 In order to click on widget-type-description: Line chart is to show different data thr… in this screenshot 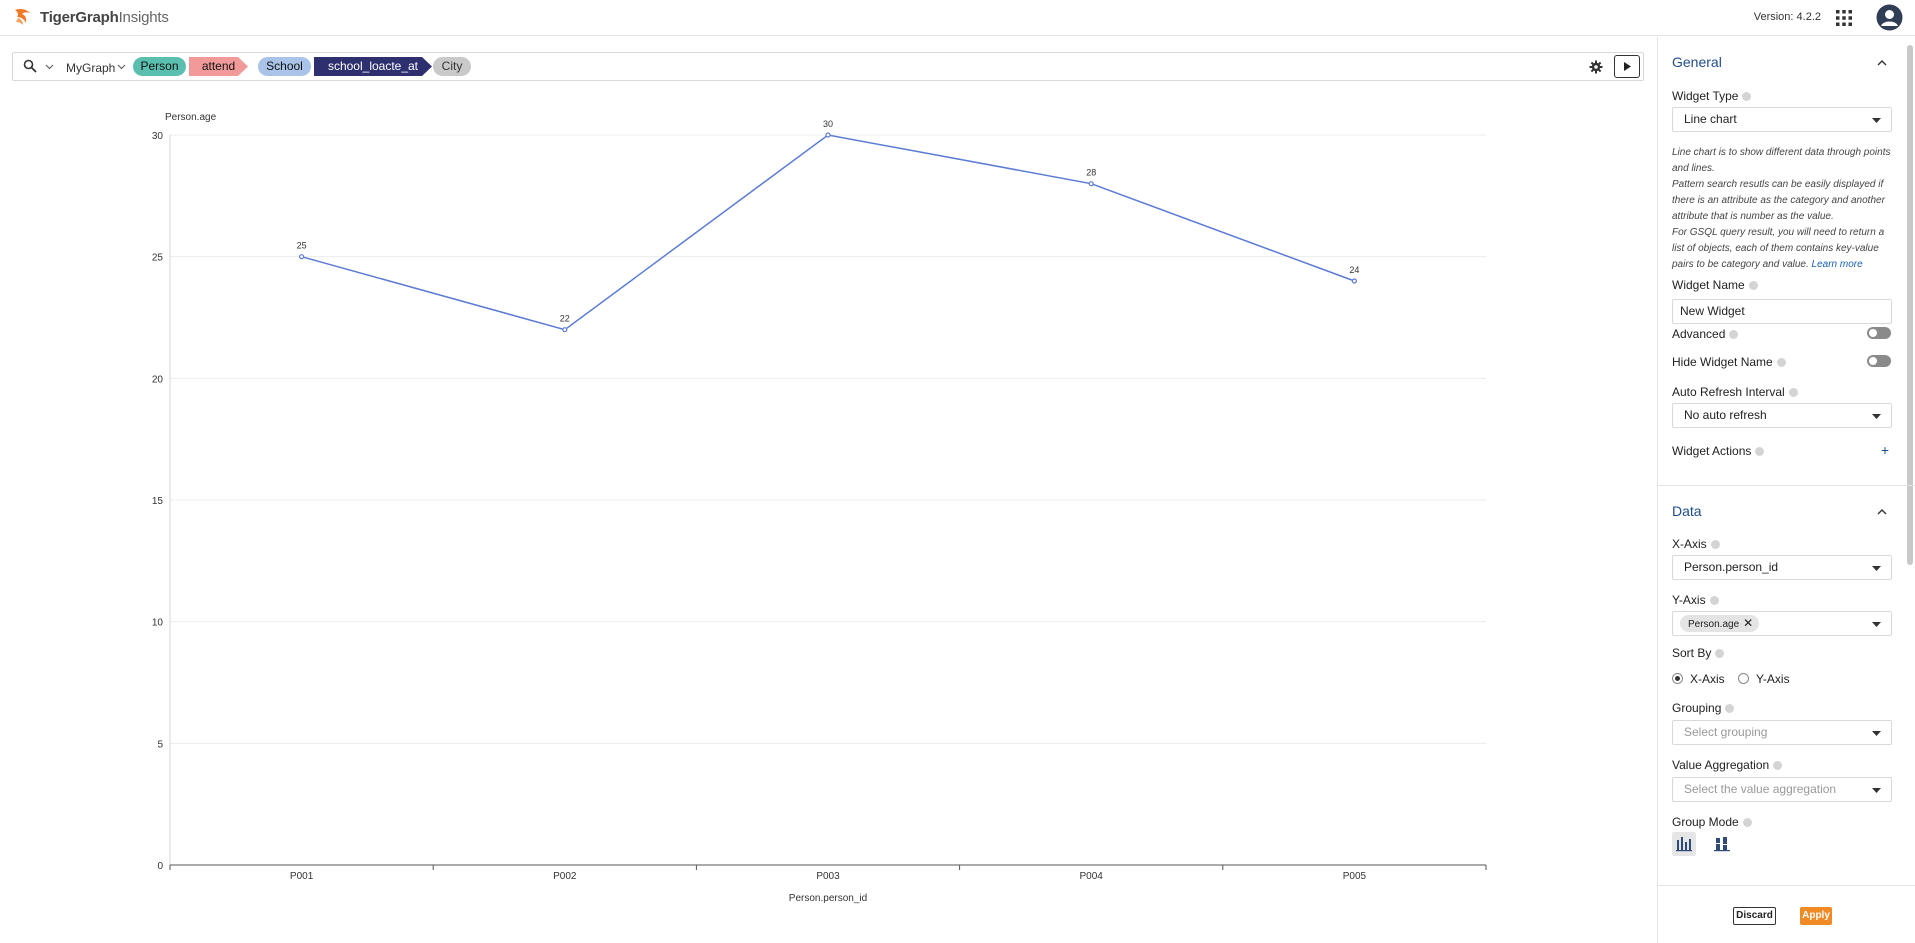, I will do `click(1785, 209)`.